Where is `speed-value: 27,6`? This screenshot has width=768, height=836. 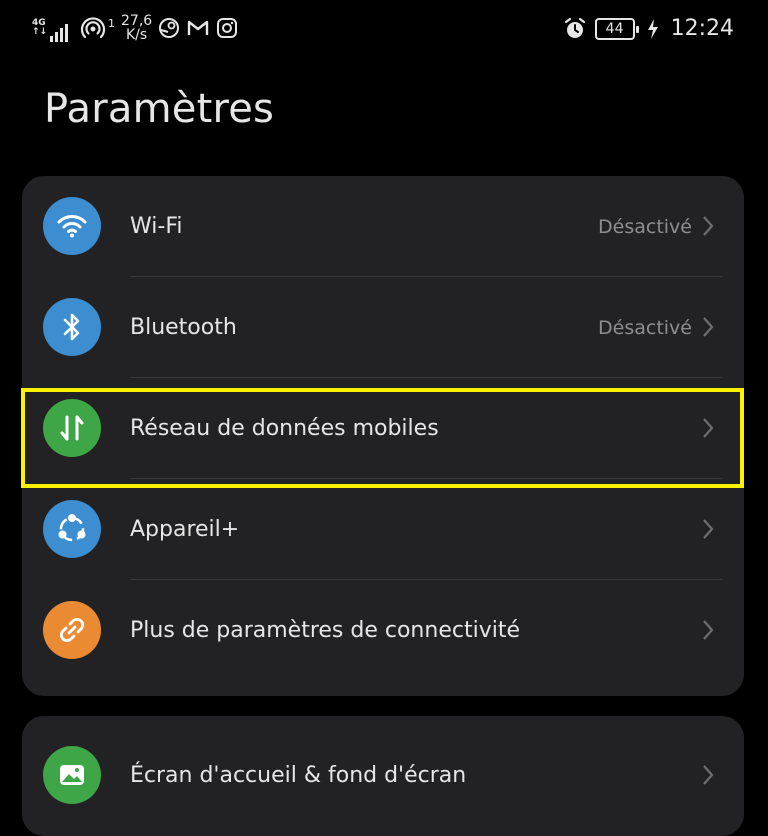 speed-value: 27,6 is located at coordinates (137, 21).